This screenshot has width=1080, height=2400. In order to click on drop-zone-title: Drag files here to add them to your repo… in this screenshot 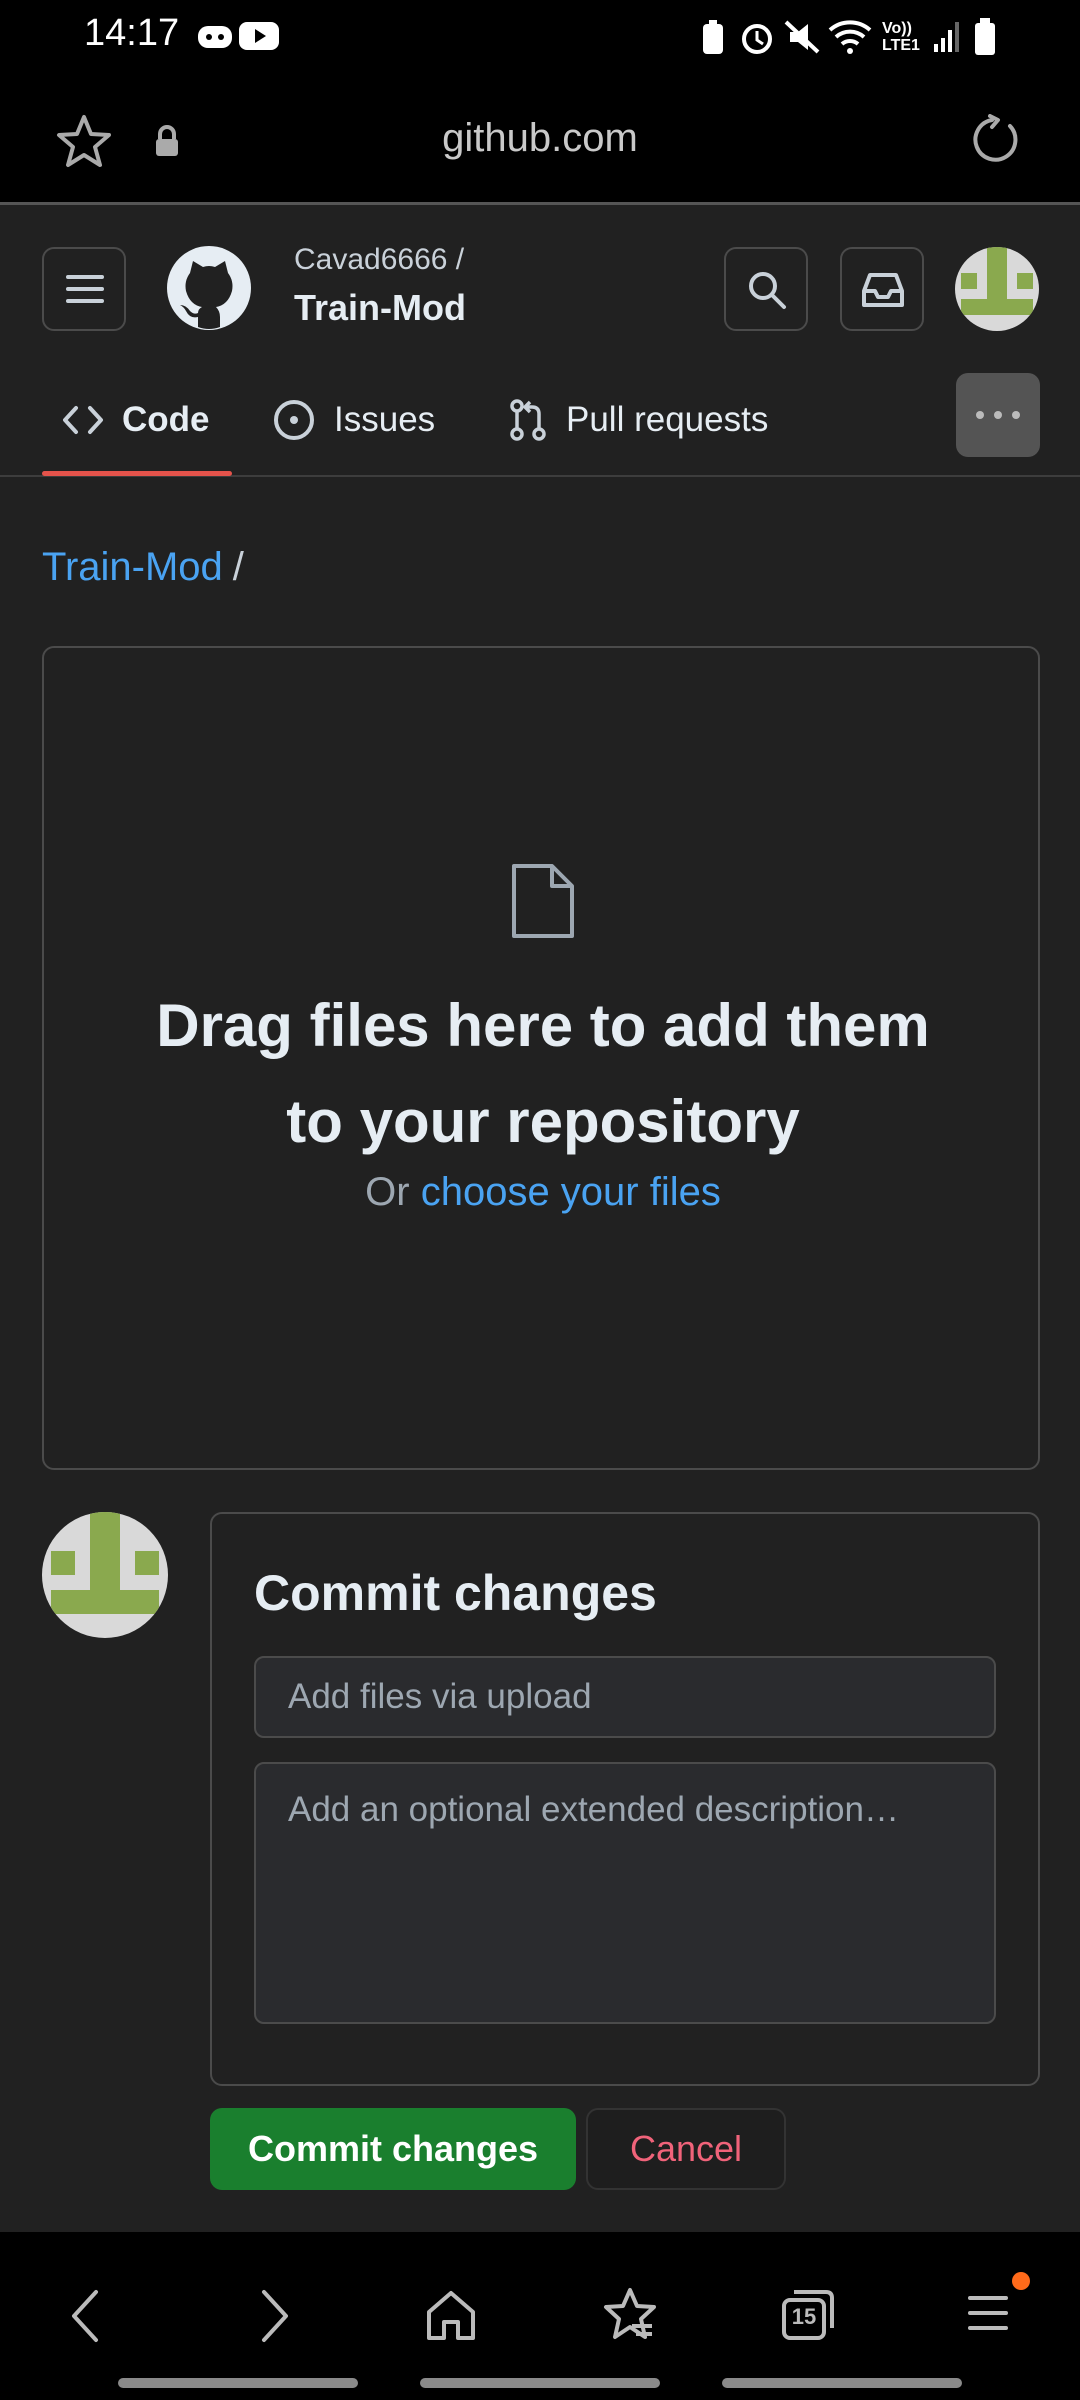, I will do `click(543, 1074)`.